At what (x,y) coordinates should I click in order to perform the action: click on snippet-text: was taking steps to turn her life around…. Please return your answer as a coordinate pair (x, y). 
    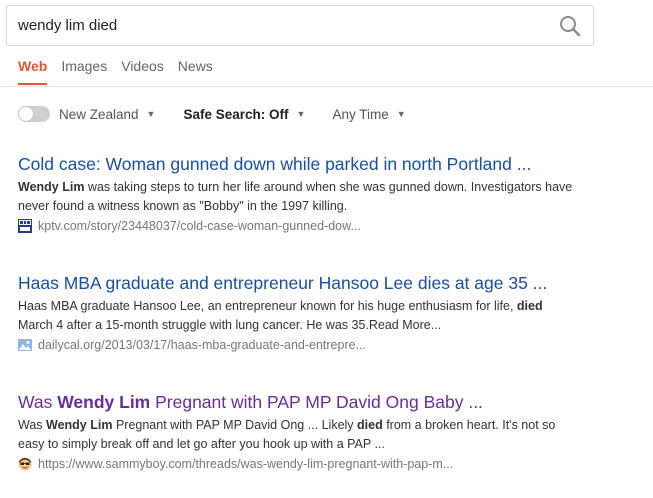
    Looking at the image, I should click on (295, 196).